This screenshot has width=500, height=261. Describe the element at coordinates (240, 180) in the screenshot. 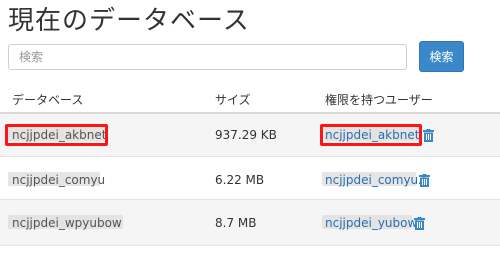

I see `database-size: 6.22 MB` at that location.